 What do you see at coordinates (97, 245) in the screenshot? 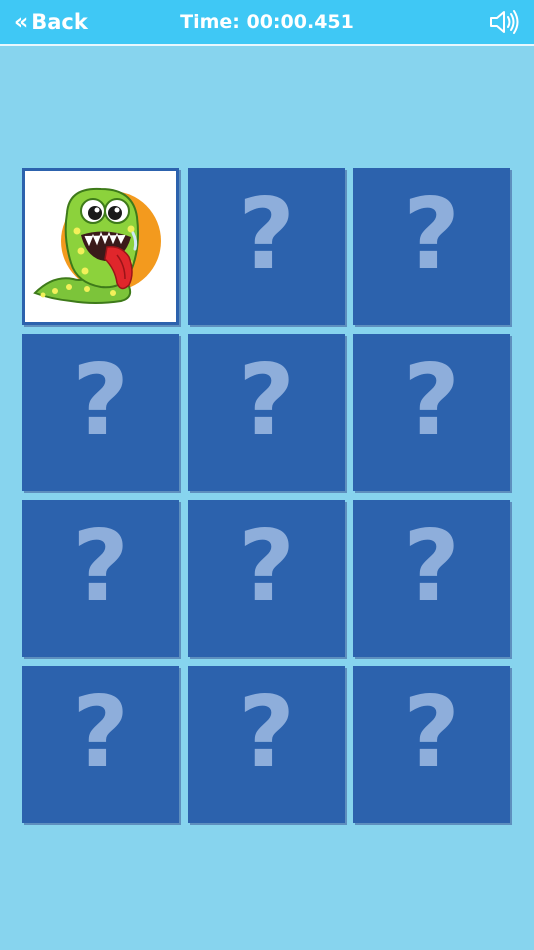
I see `green-monster-image` at bounding box center [97, 245].